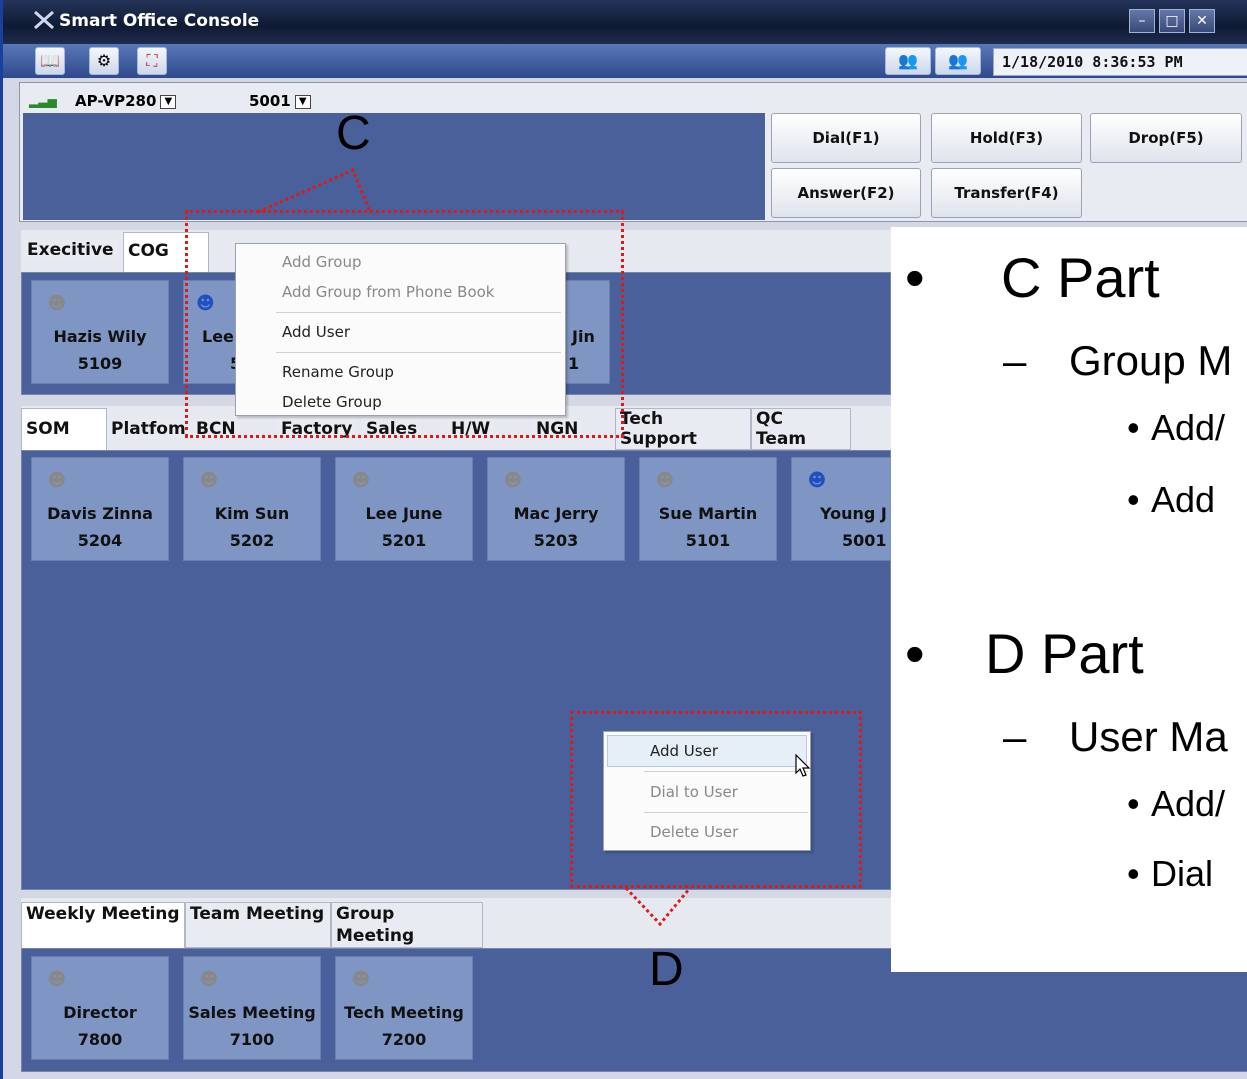 This screenshot has height=1079, width=1247. I want to click on d-part-bullet-1: Add/, so click(1188, 803).